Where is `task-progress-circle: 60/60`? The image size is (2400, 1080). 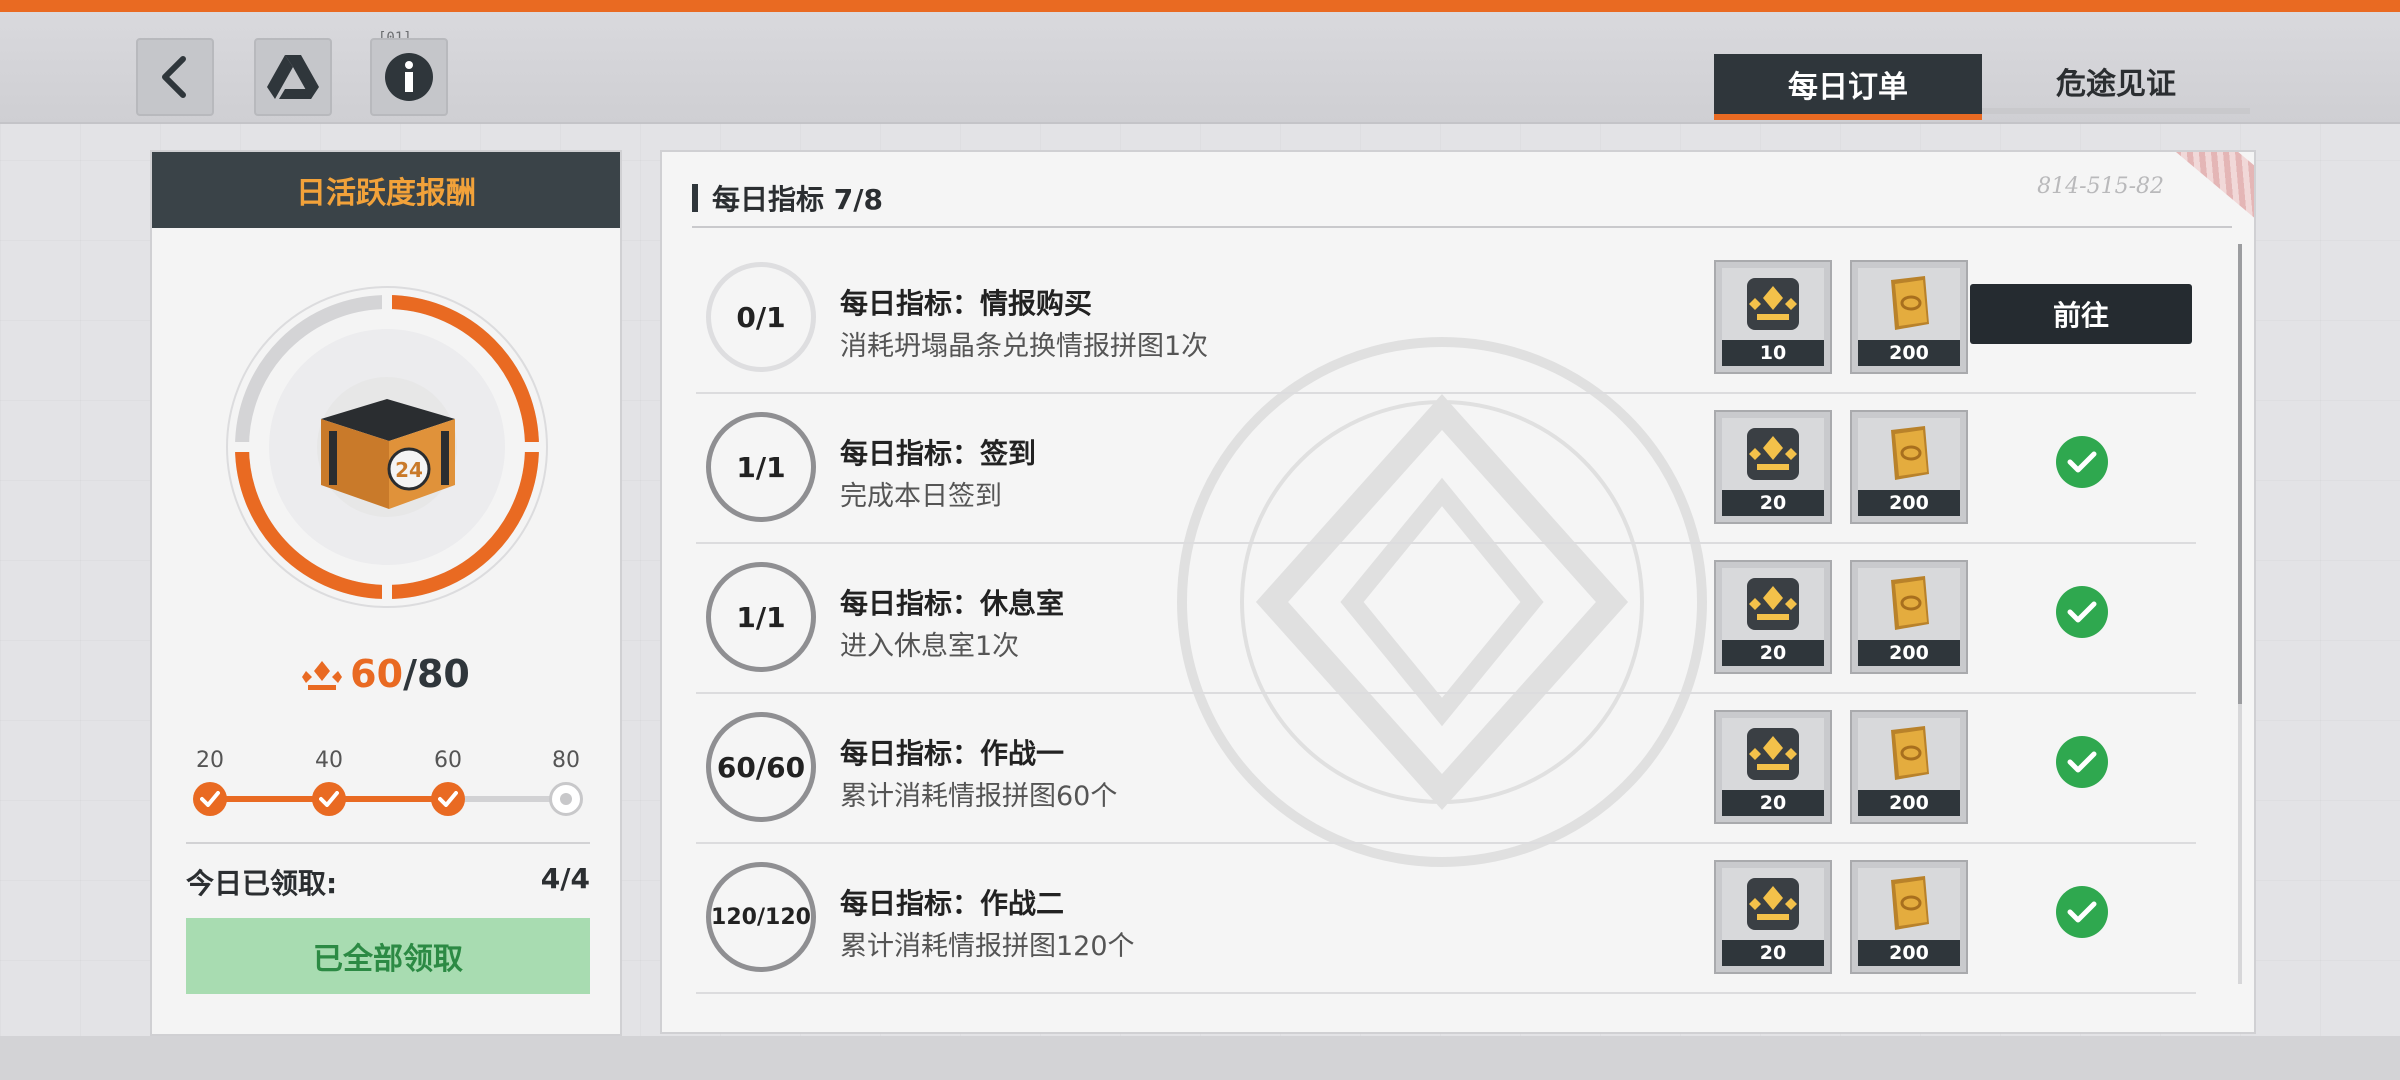
task-progress-circle: 60/60 is located at coordinates (761, 767).